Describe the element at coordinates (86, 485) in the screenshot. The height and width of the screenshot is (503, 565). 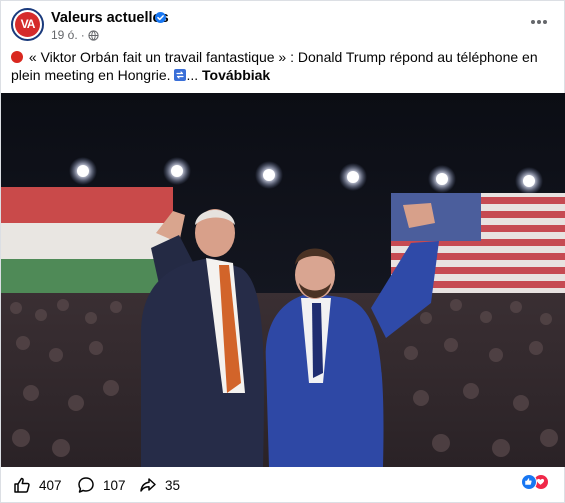
I see `comment-icon` at that location.